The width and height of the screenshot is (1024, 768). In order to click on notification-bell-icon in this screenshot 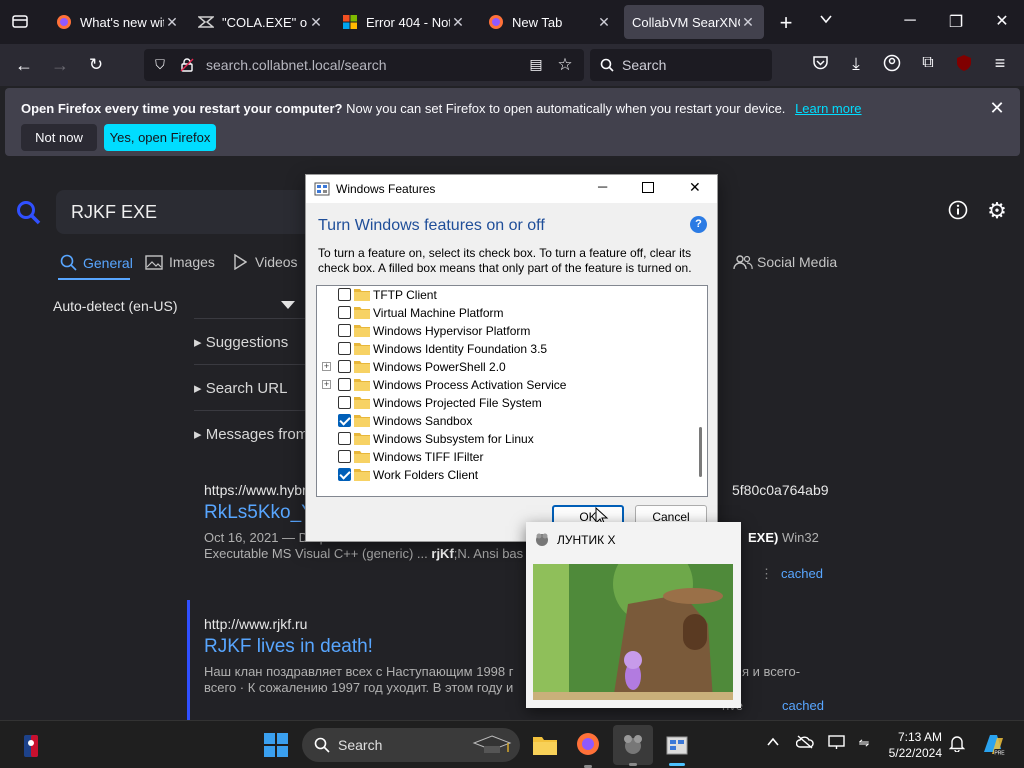, I will do `click(957, 744)`.